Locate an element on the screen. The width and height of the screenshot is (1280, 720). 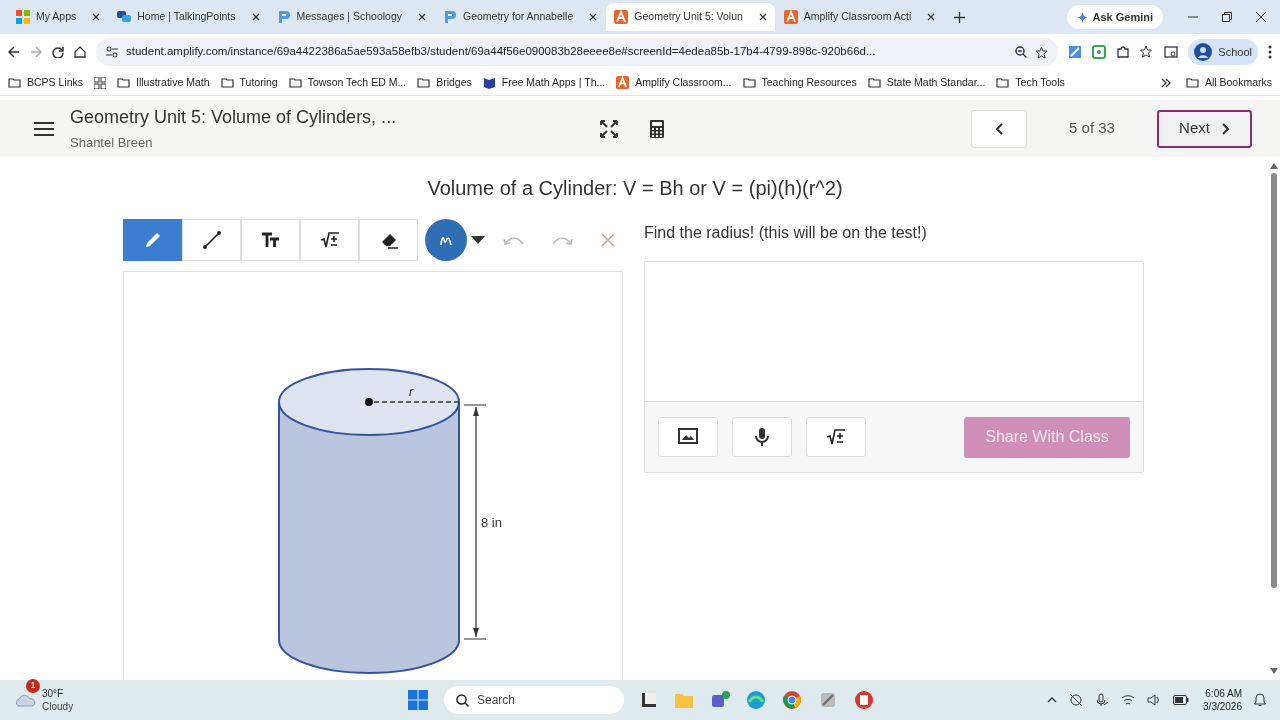
puzzle-icon is located at coordinates (1123, 52).